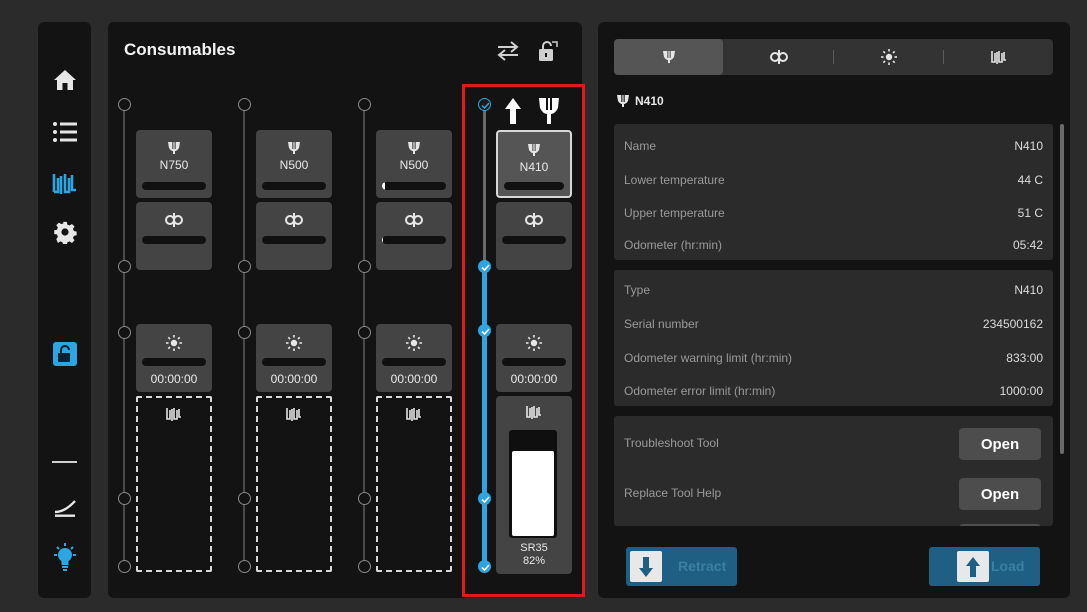  I want to click on list-icon, so click(64, 132).